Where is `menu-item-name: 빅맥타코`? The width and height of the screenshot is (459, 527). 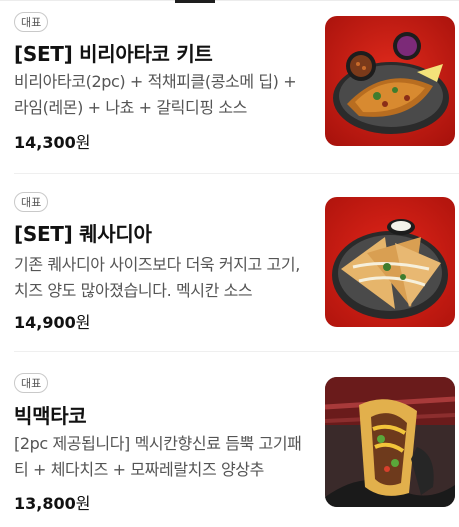
menu-item-name: 빅맥타코 is located at coordinates (50, 416).